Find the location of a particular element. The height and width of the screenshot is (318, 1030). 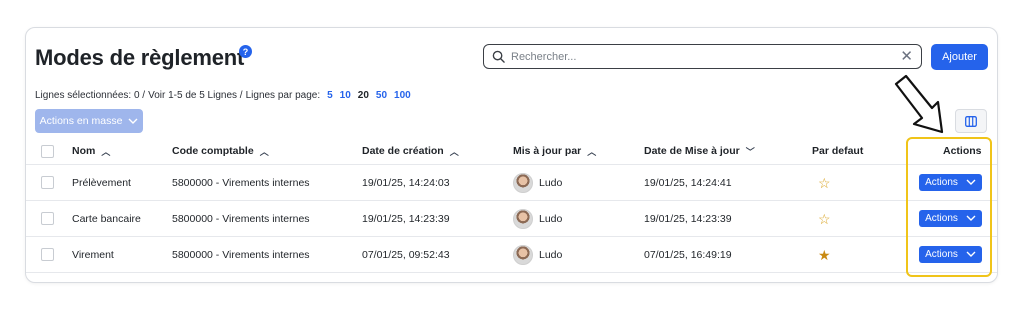

column-maj-par: Mis à jour par ︿ is located at coordinates (554, 151).